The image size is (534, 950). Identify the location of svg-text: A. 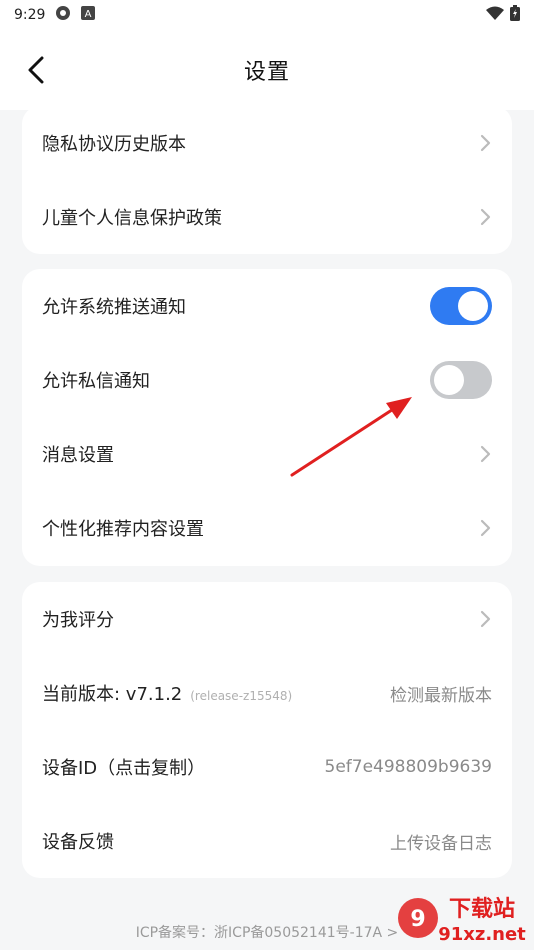
(88, 14).